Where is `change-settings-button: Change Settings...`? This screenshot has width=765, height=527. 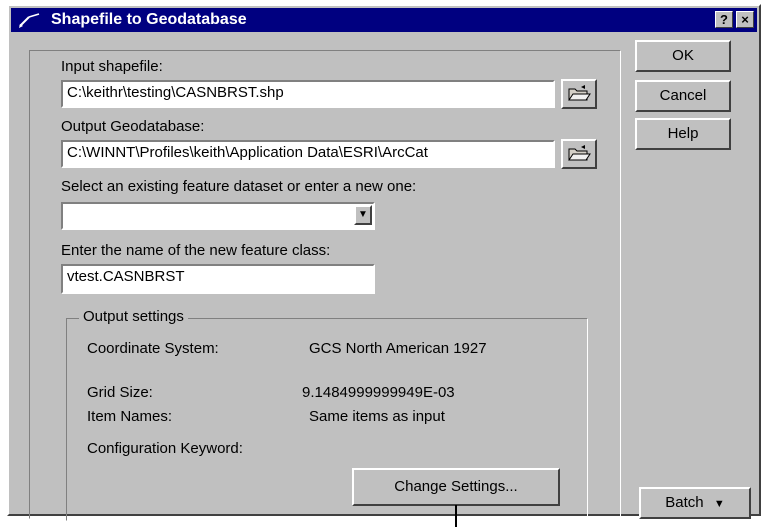 change-settings-button: Change Settings... is located at coordinates (456, 487).